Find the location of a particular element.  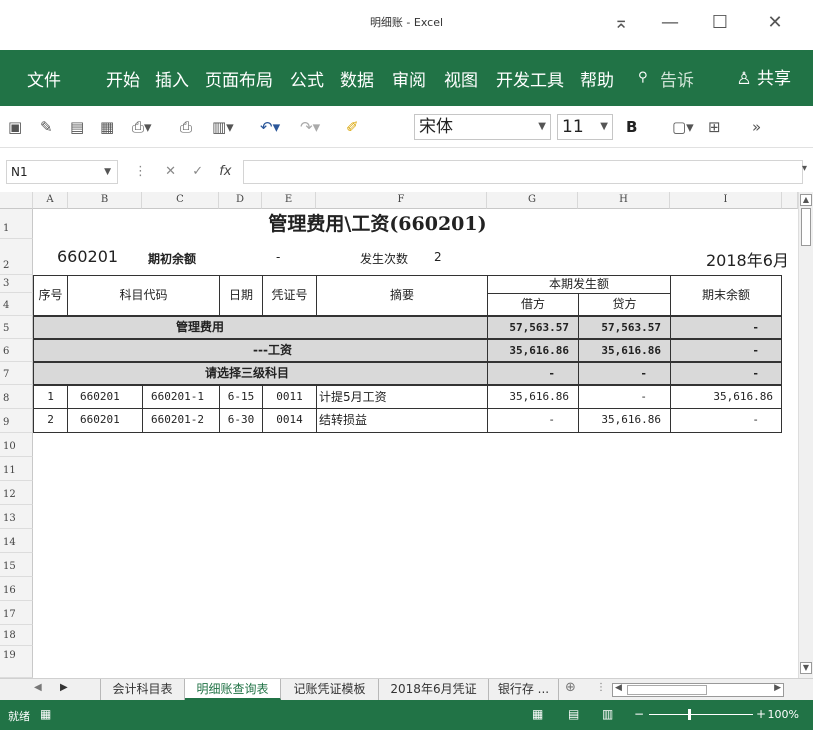

bold-button: B is located at coordinates (631, 127).